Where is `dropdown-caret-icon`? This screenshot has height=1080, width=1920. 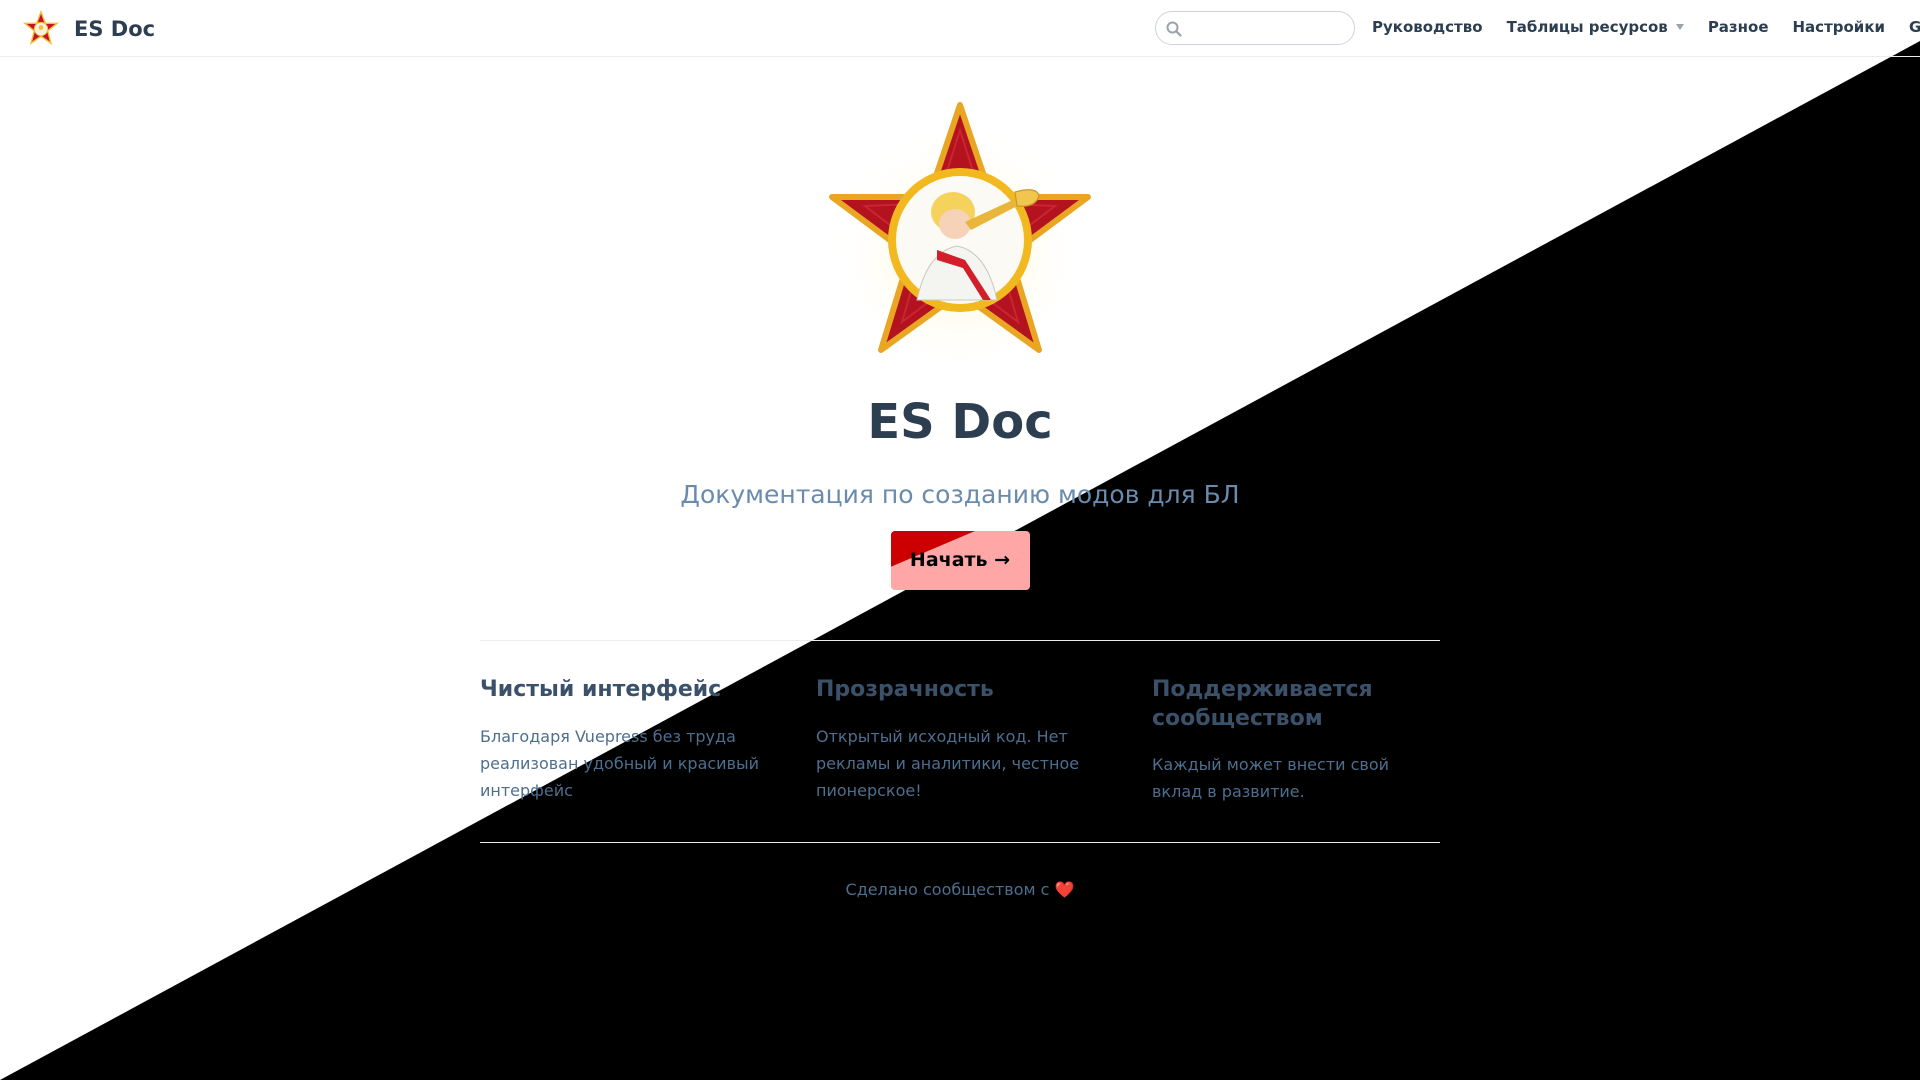
dropdown-caret-icon is located at coordinates (1679, 27).